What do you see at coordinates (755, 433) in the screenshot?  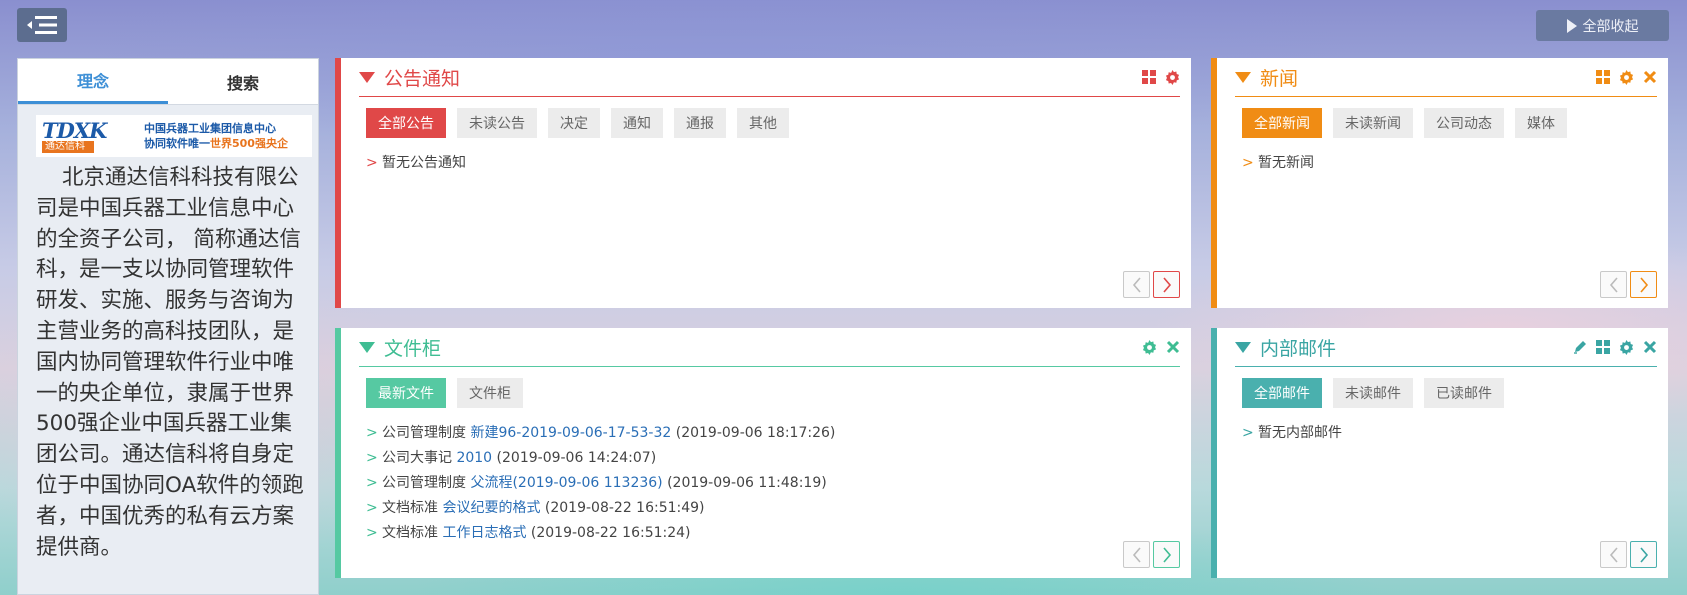 I see `file-time: (2019-09-06 18:17:26)` at bounding box center [755, 433].